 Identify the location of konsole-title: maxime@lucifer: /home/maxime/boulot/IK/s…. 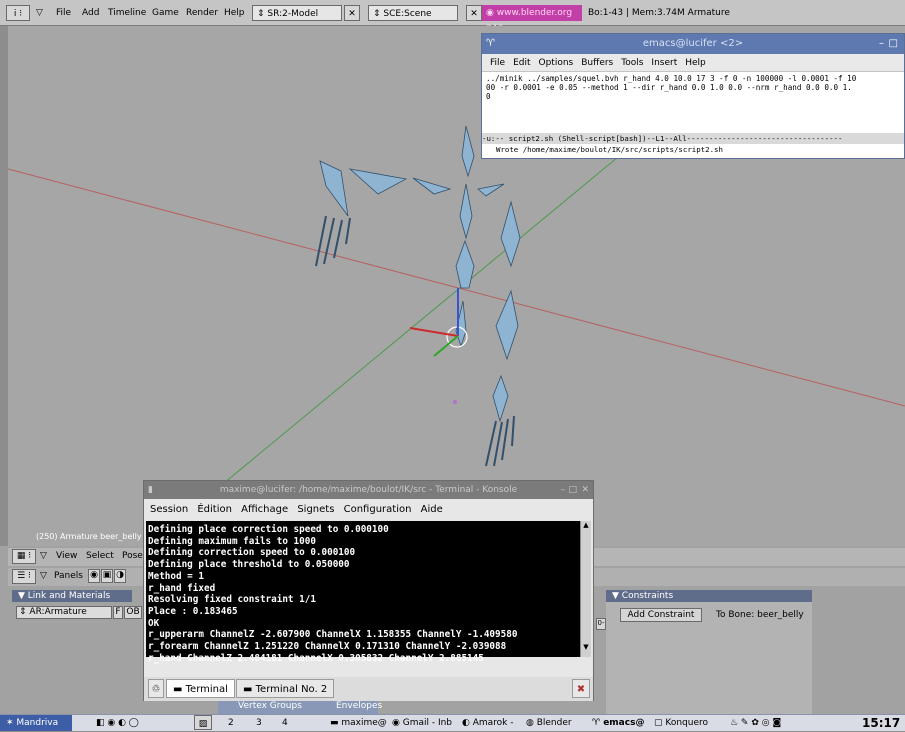
(368, 490).